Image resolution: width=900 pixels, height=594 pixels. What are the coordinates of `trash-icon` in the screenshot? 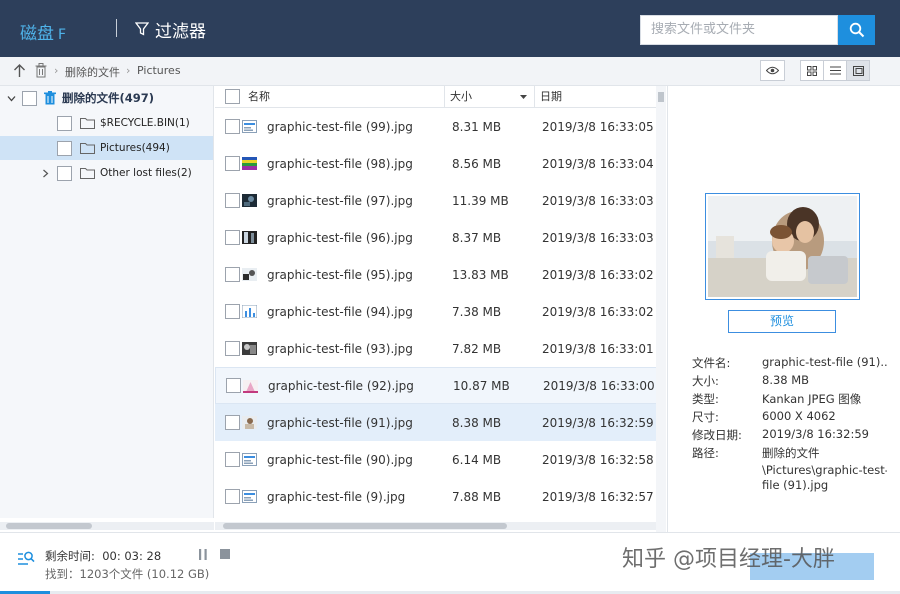 It's located at (41, 70).